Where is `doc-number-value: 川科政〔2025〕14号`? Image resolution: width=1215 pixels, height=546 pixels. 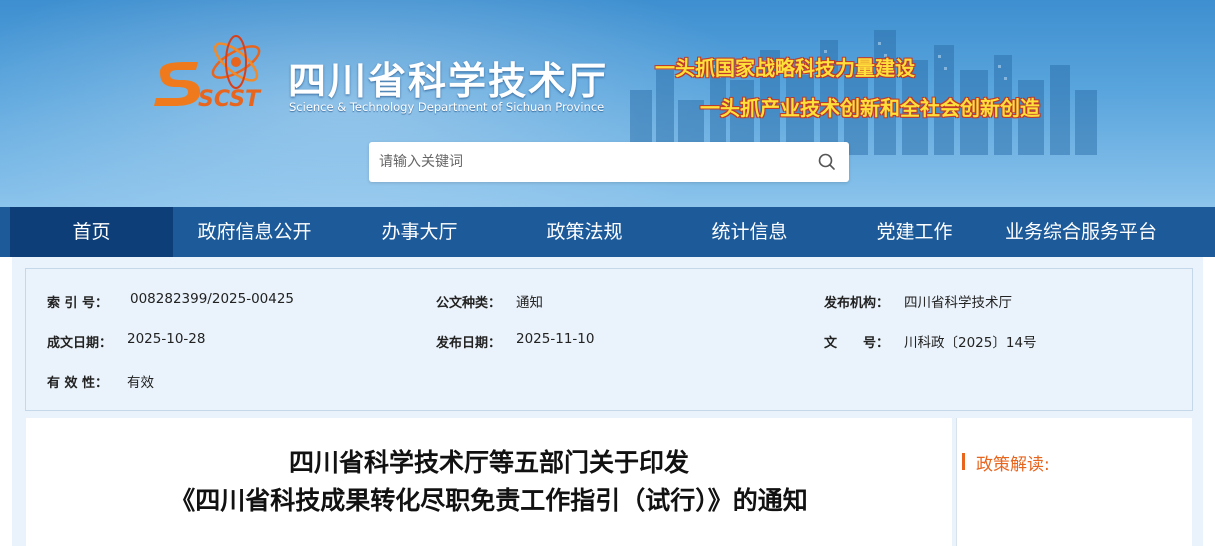
doc-number-value: 川科政〔2025〕14号 is located at coordinates (970, 343).